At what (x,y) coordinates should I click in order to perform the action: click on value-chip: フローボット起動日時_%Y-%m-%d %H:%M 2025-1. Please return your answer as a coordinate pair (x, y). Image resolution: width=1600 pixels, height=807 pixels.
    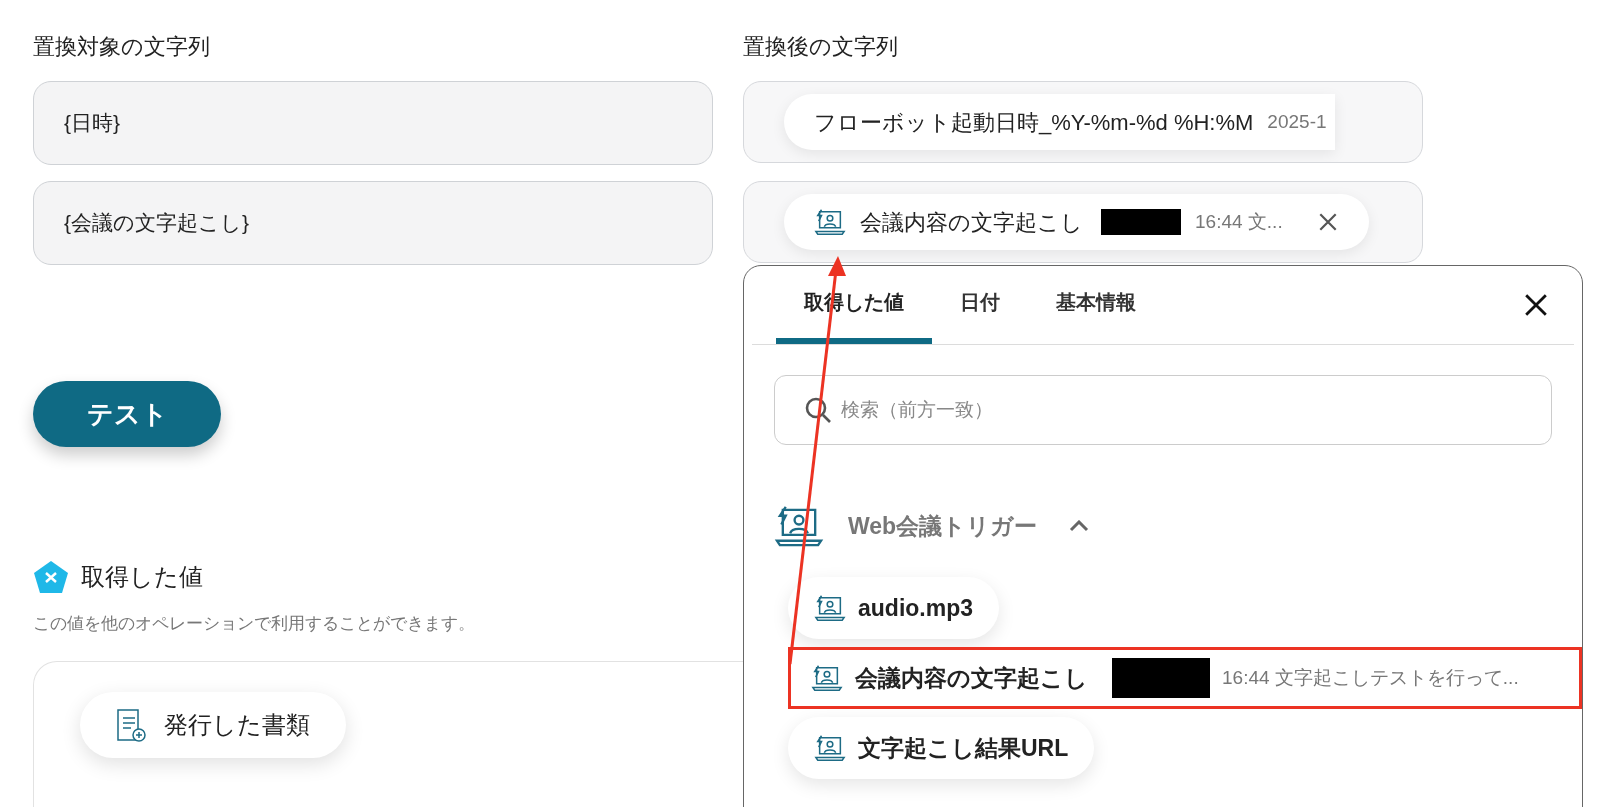
    Looking at the image, I should click on (1059, 122).